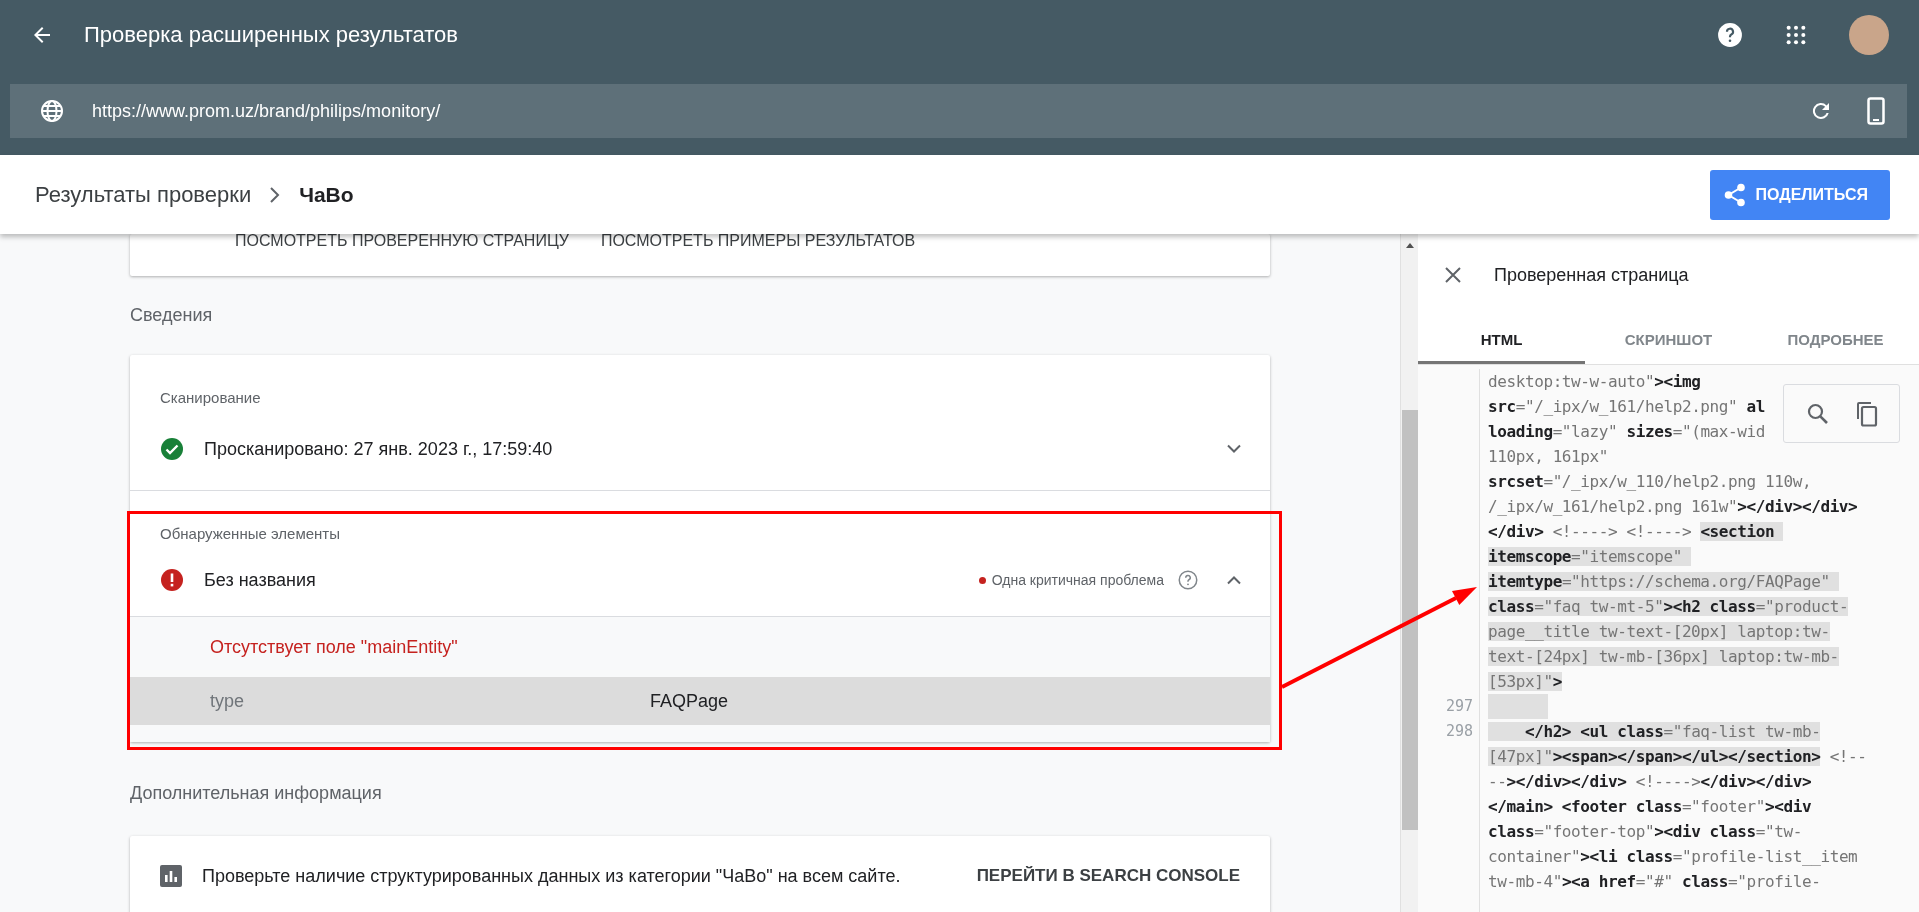  Describe the element at coordinates (1591, 275) in the screenshot. I see `panel-title: Проверенная страница` at that location.